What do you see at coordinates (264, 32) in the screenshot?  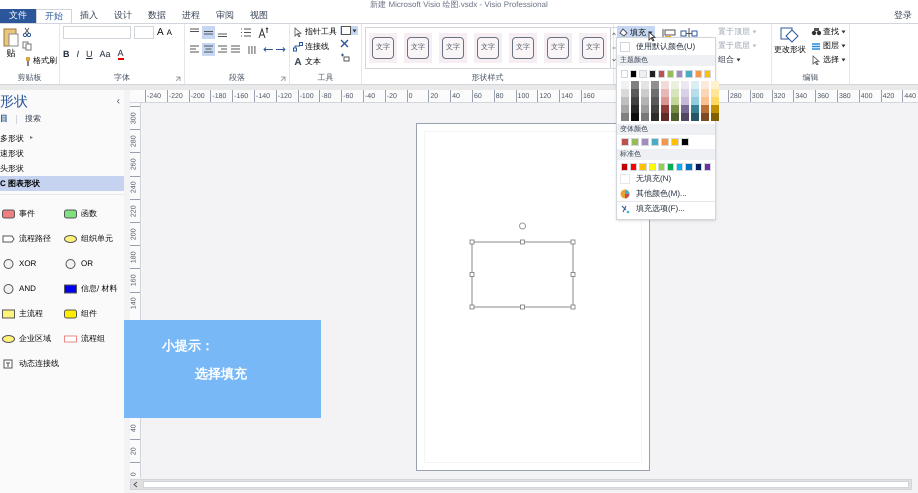 I see `text-direction-icon` at bounding box center [264, 32].